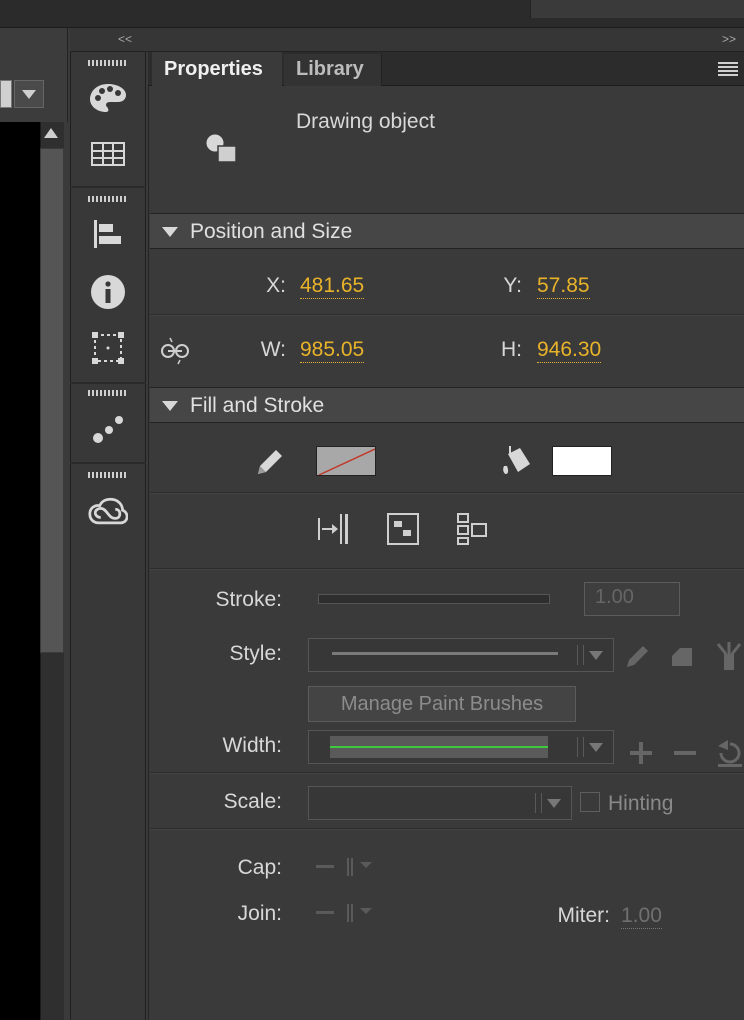 This screenshot has width=744, height=1020. Describe the element at coordinates (332, 350) in the screenshot. I see `w-value: 985.05` at that location.